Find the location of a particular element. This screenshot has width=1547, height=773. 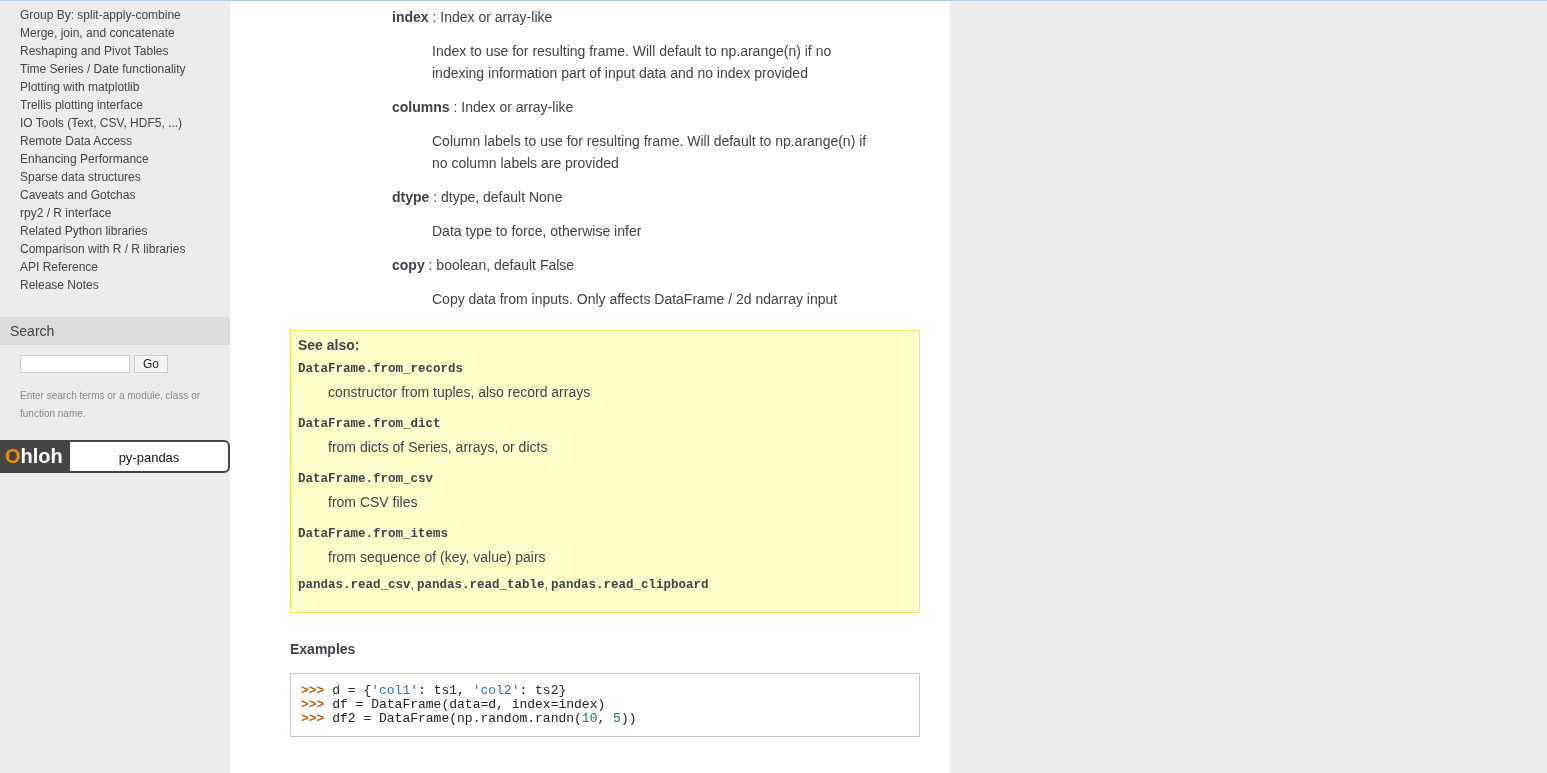

see-also-title: See also: is located at coordinates (329, 345).